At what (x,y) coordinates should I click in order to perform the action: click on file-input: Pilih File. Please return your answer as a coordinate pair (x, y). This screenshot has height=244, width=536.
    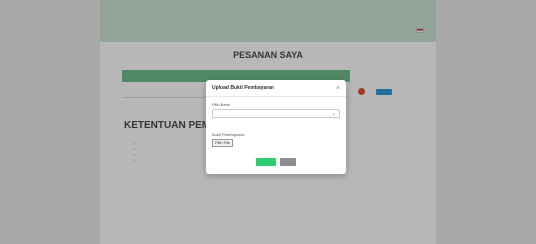
    Looking at the image, I should click on (276, 143).